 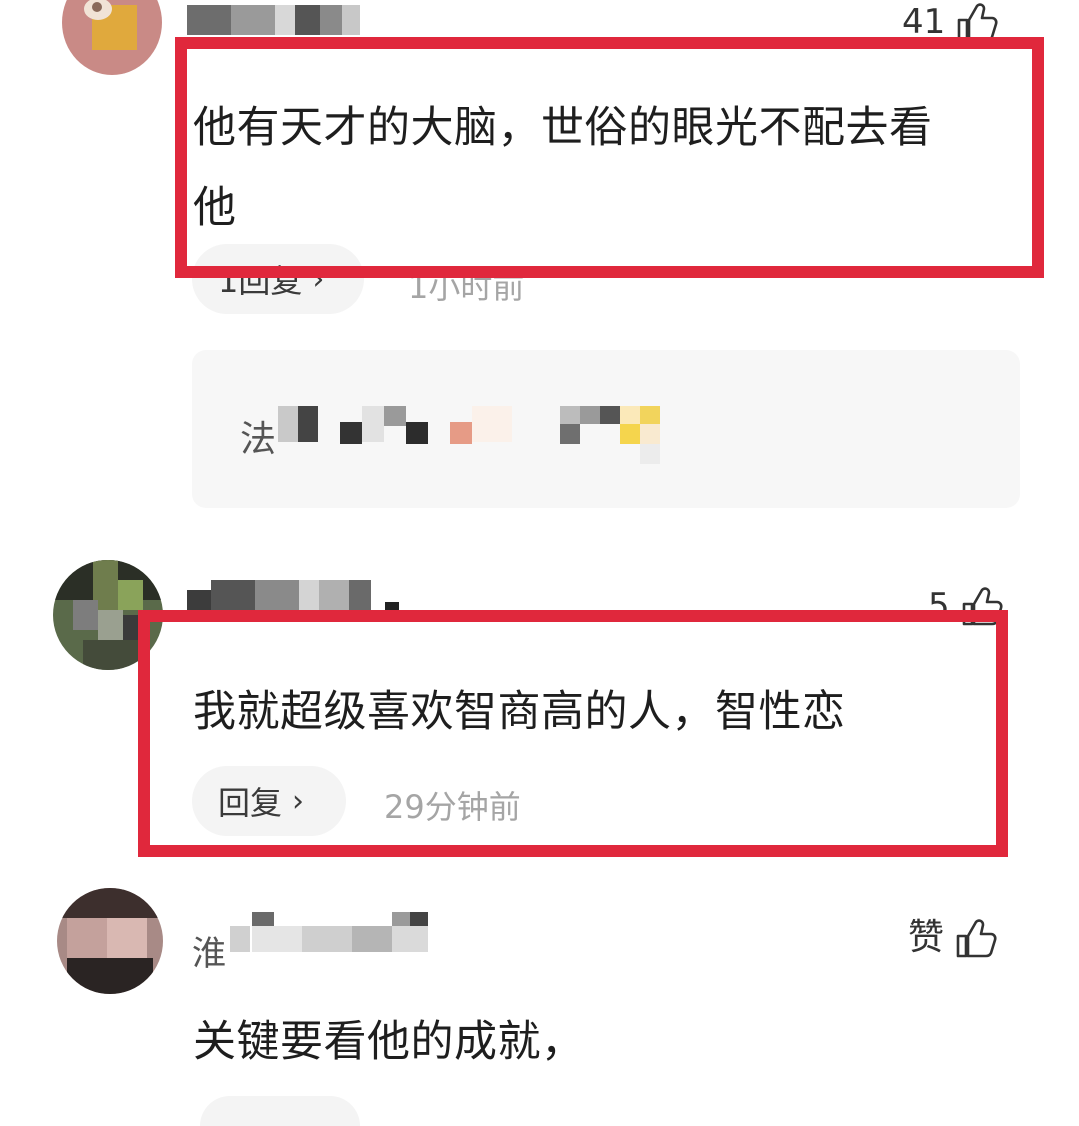 I want to click on reply-button: 回复 ›, so click(x=269, y=801).